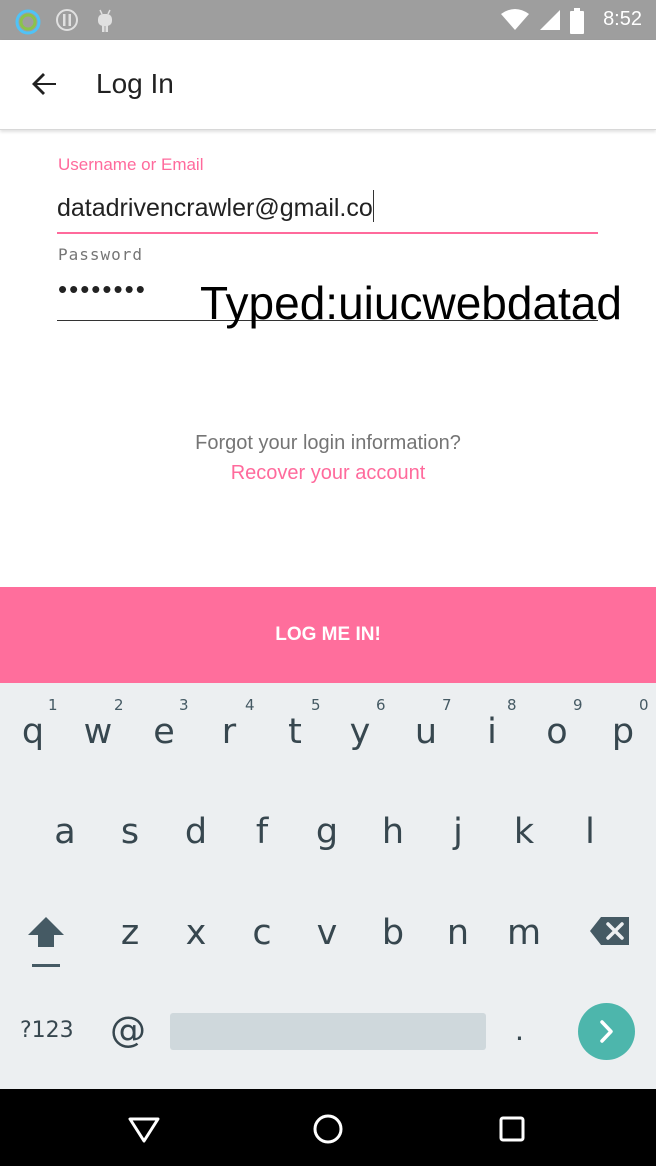  What do you see at coordinates (105, 23) in the screenshot?
I see `android-icon` at bounding box center [105, 23].